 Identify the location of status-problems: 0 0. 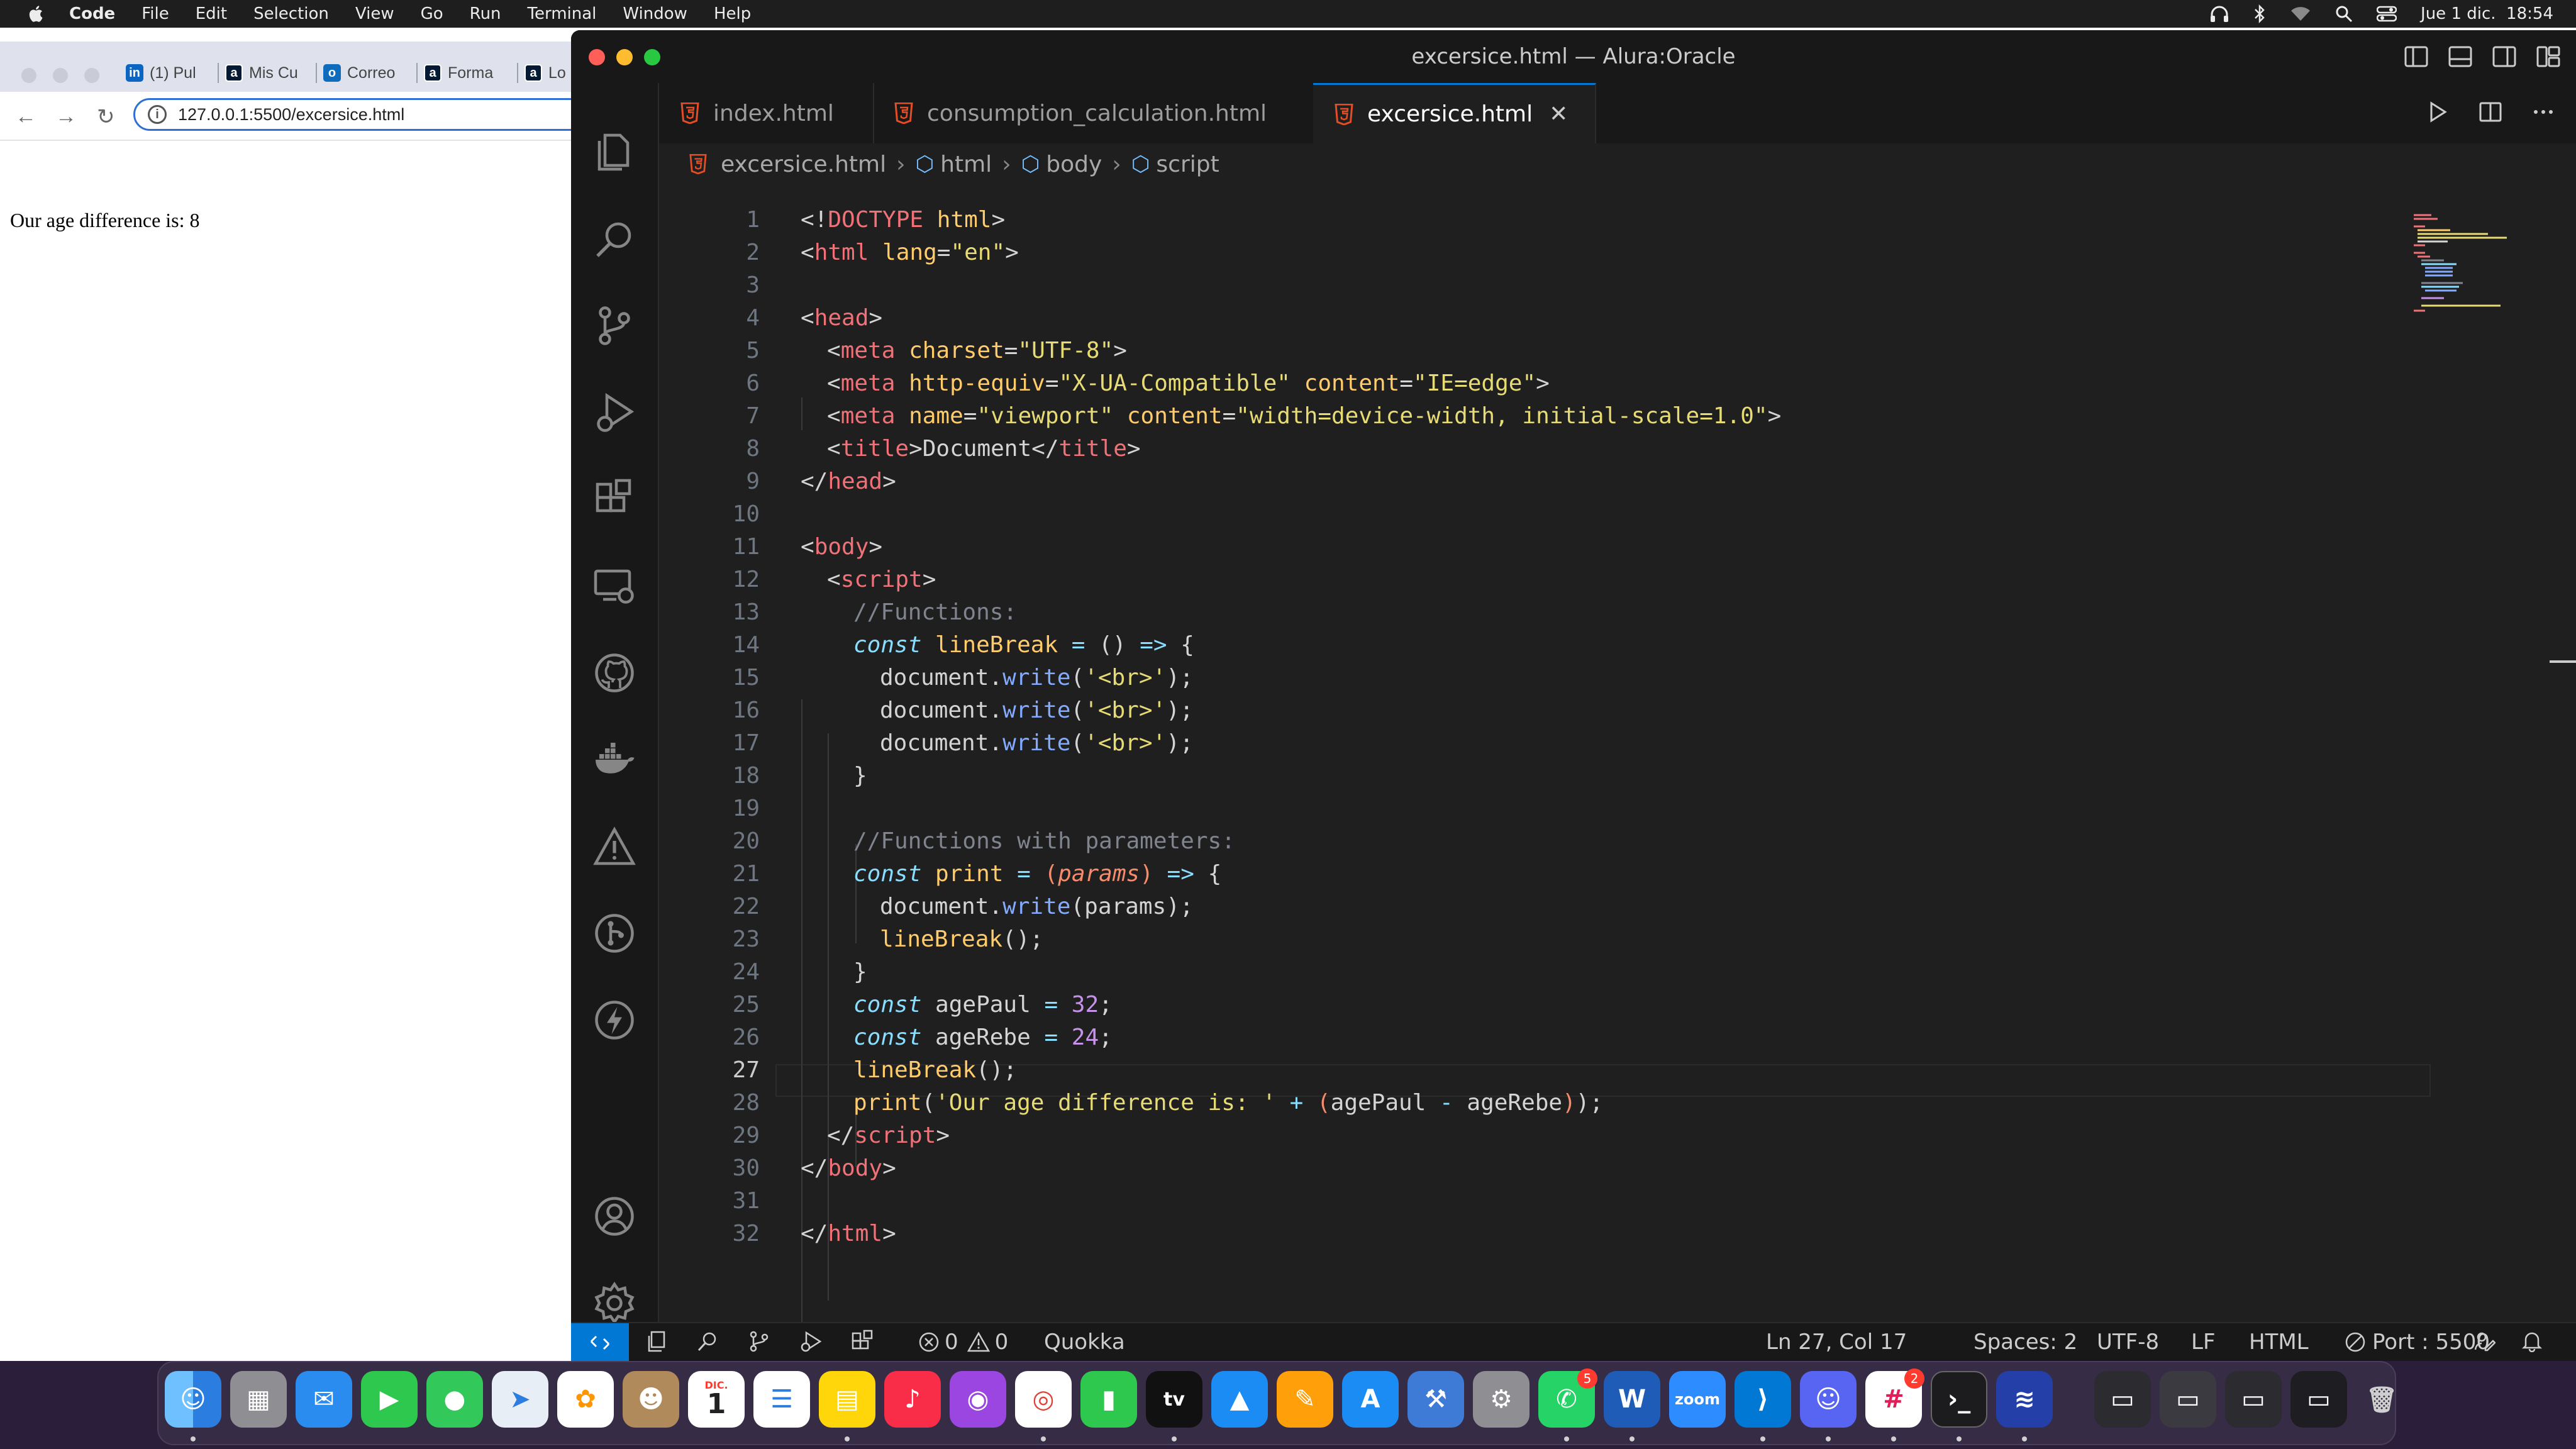
(963, 1342).